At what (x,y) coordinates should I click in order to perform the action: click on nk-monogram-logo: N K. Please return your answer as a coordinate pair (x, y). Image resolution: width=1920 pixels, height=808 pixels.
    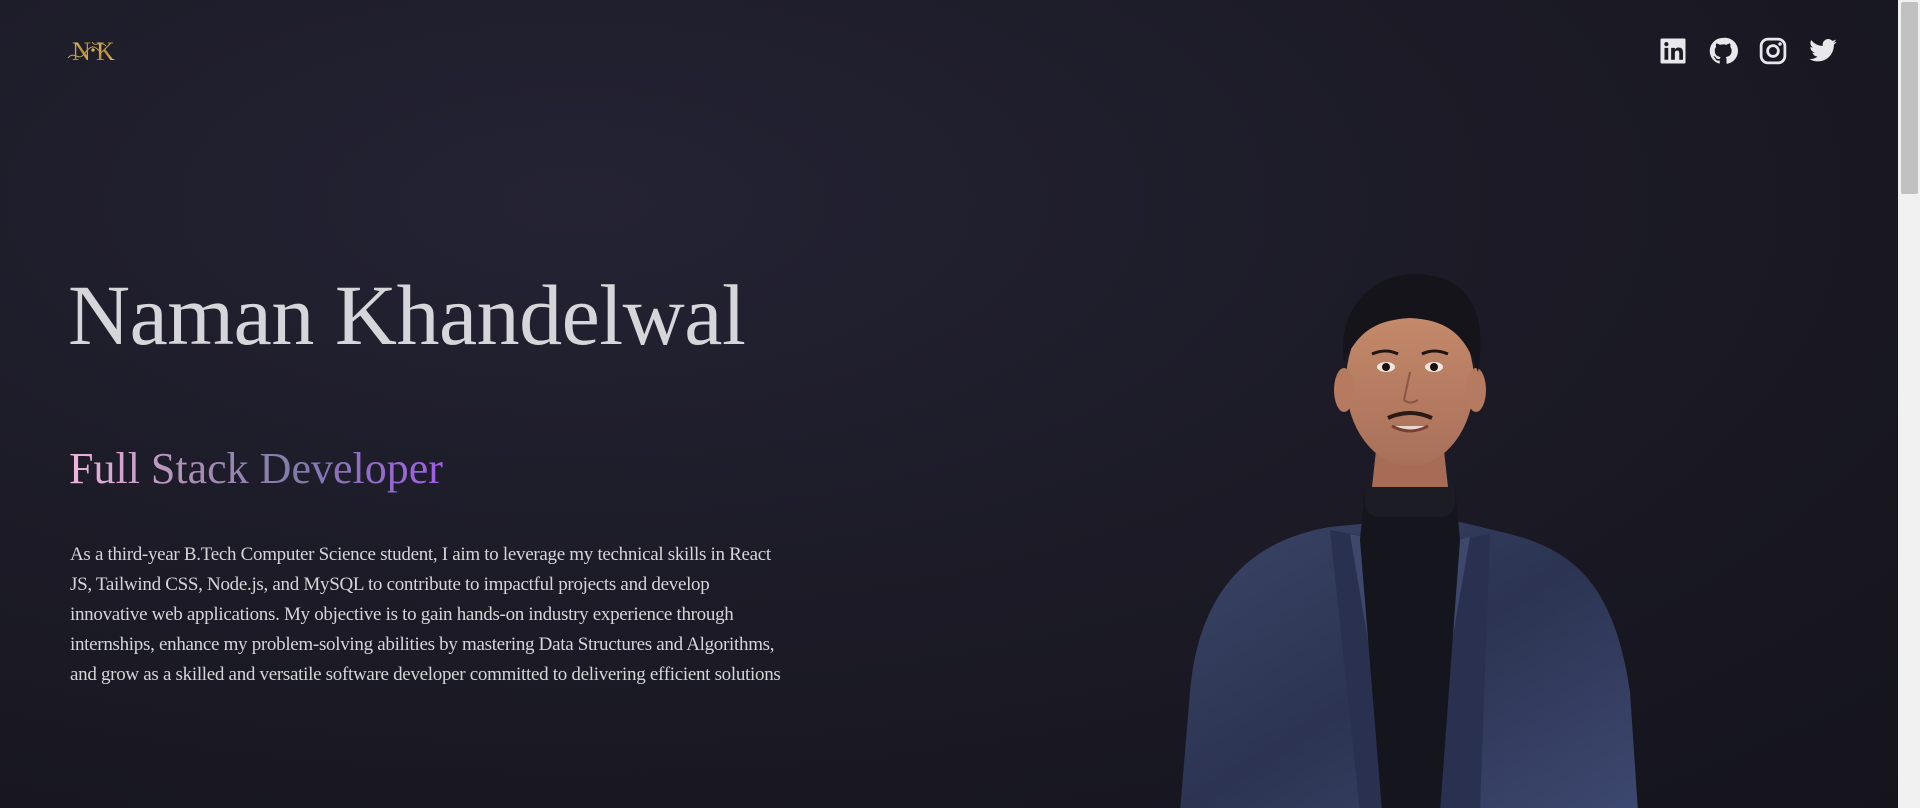
    Looking at the image, I should click on (91, 51).